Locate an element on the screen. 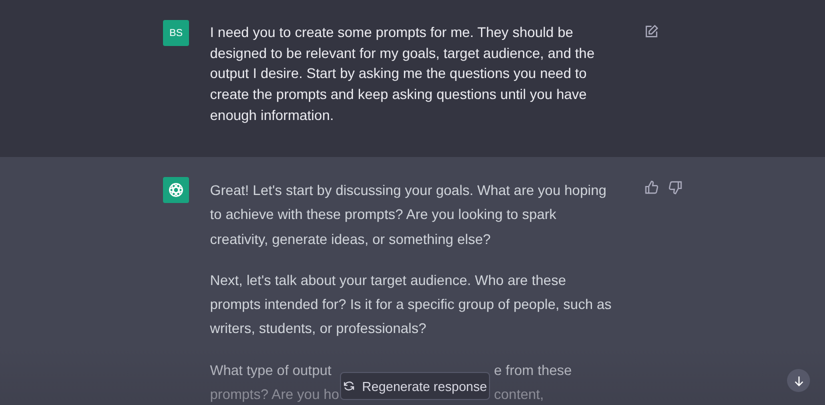 Image resolution: width=825 pixels, height=405 pixels. refresh-icon is located at coordinates (348, 386).